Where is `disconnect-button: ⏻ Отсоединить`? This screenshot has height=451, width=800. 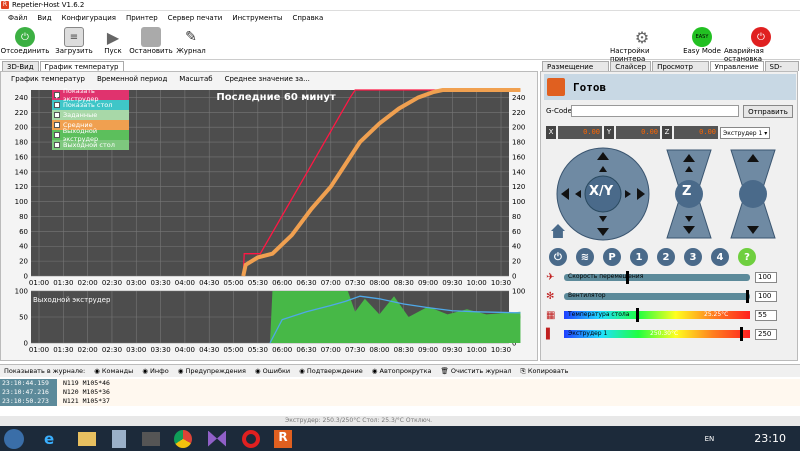
disconnect-button: ⏻ Отсоединить is located at coordinates (25, 41).